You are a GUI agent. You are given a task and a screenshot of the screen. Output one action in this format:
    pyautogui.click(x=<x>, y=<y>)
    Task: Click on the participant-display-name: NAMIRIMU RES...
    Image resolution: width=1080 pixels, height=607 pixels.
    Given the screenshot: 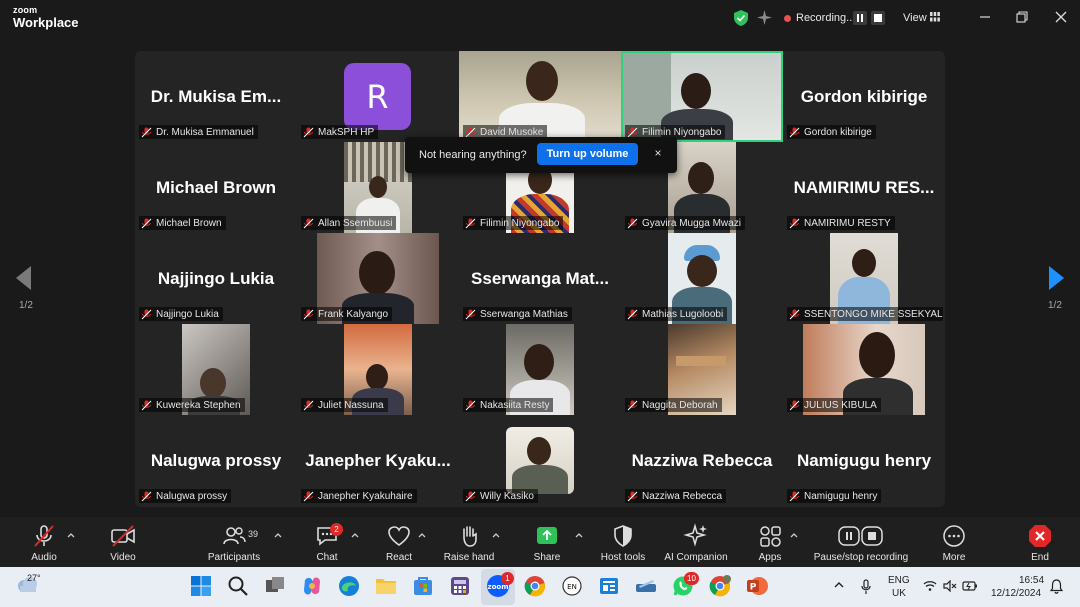 What is the action you would take?
    pyautogui.click(x=864, y=187)
    